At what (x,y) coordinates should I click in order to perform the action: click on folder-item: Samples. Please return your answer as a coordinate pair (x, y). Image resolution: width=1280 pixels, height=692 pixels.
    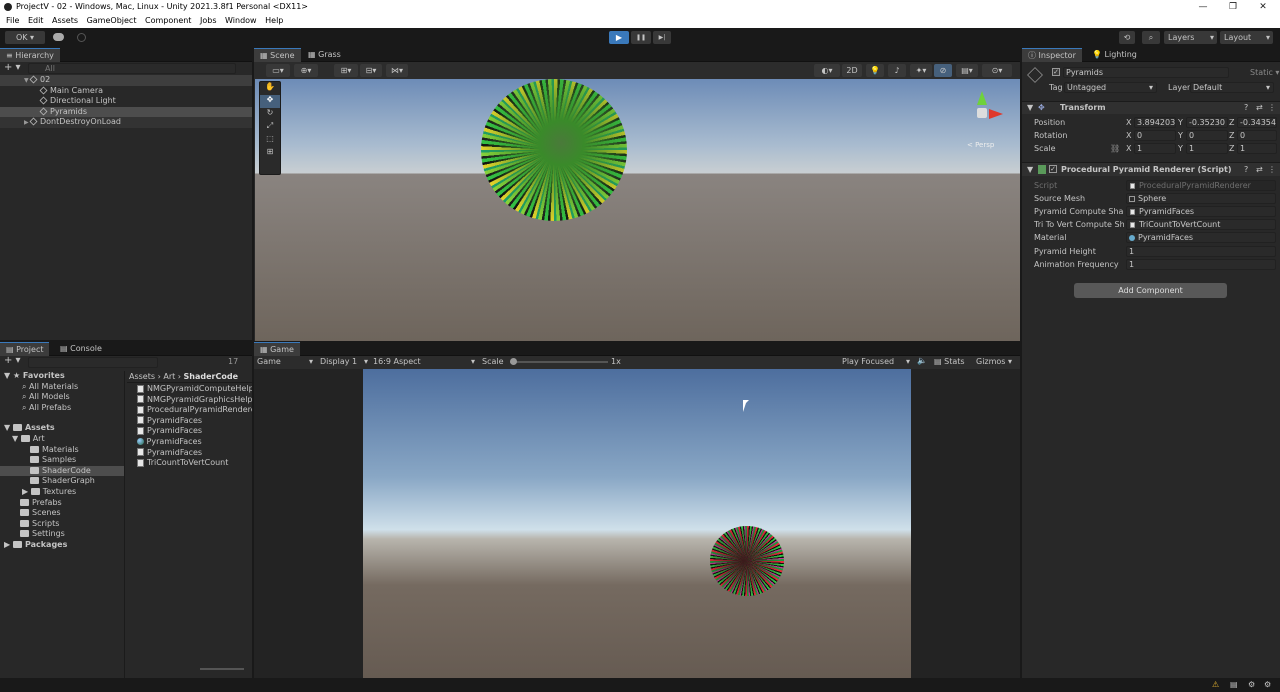
    Looking at the image, I should click on (62, 460).